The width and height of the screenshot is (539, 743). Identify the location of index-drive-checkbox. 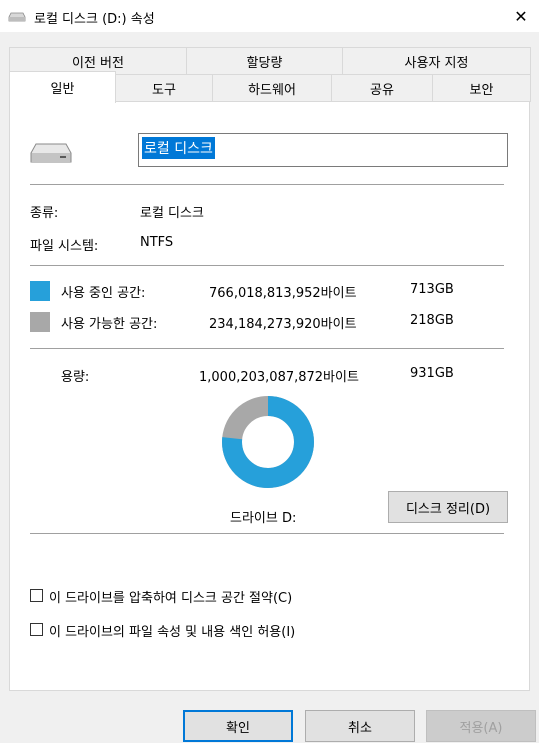
(36, 629).